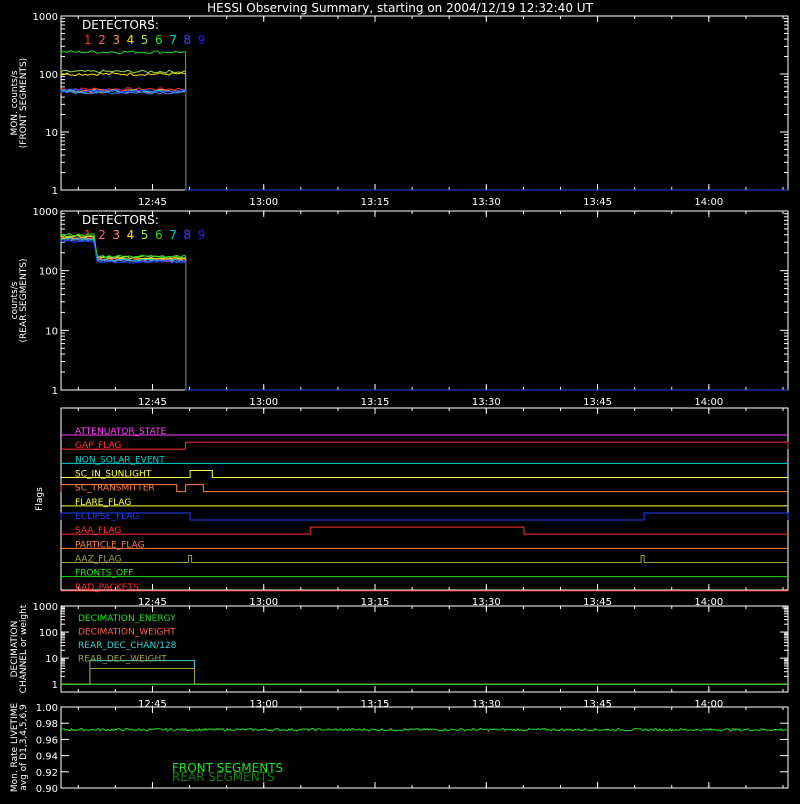 The width and height of the screenshot is (800, 804). What do you see at coordinates (24, 648) in the screenshot?
I see `decimation-panel-ylabel: CHANNEL or weight` at bounding box center [24, 648].